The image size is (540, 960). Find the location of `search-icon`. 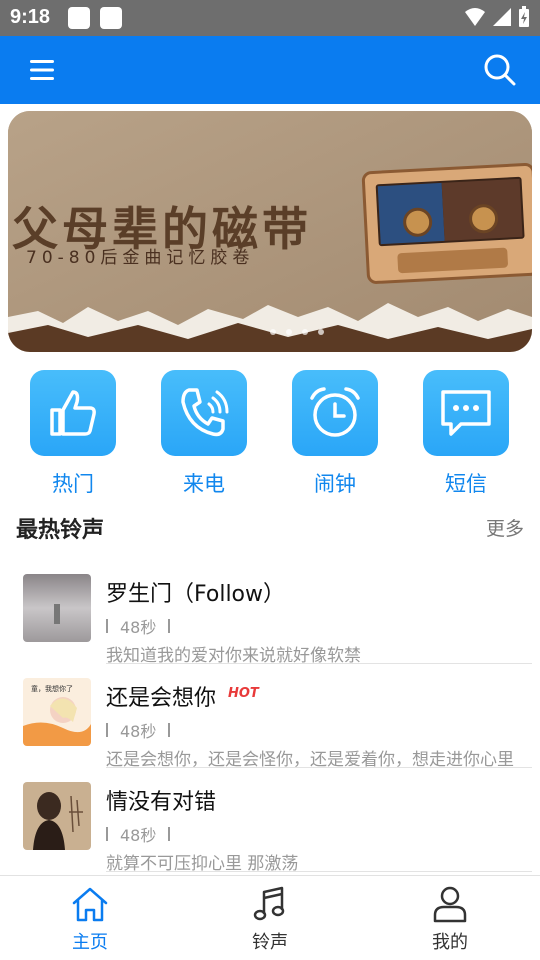

search-icon is located at coordinates (500, 70).